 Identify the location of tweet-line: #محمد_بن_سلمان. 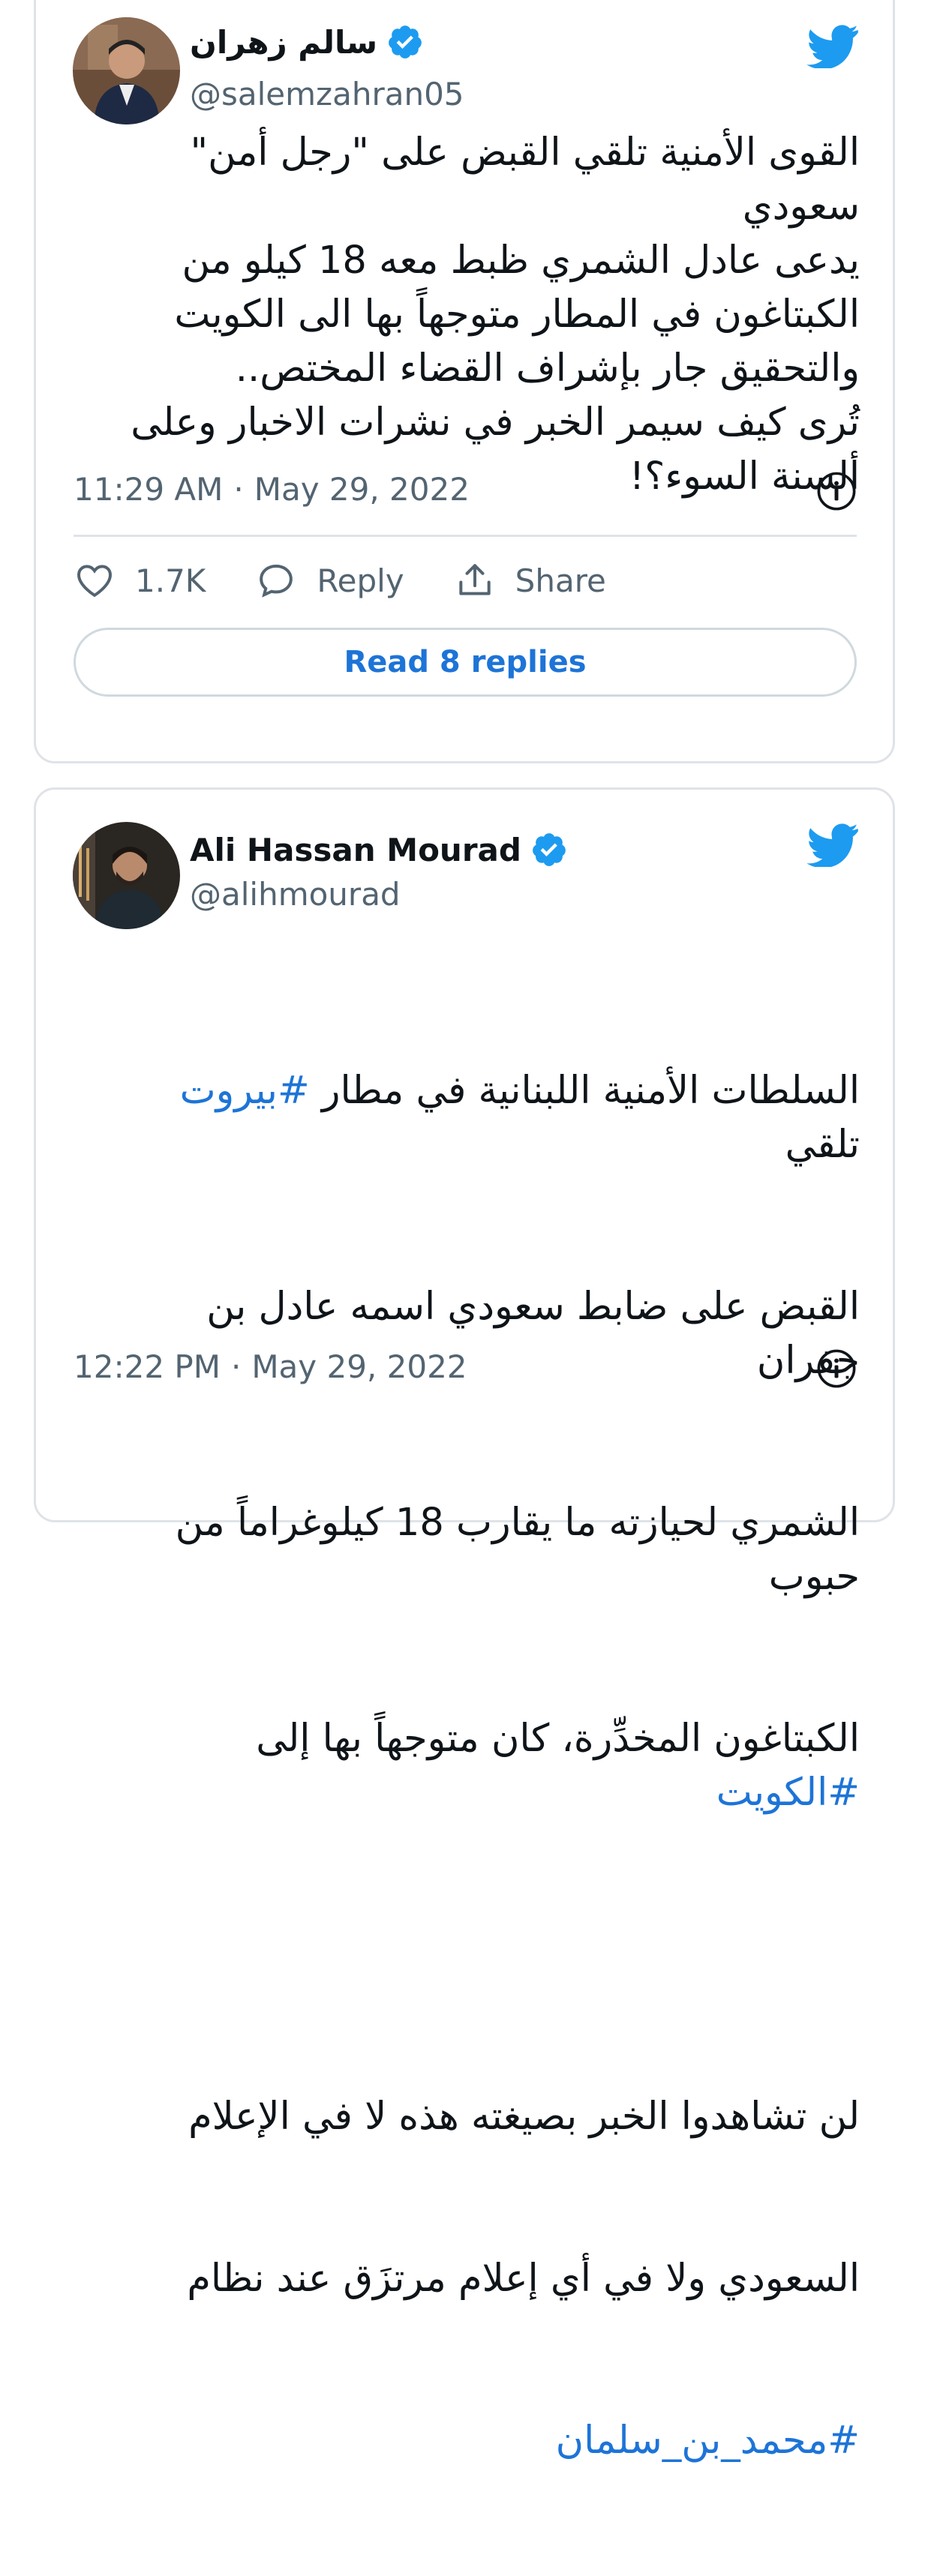
(482, 2441).